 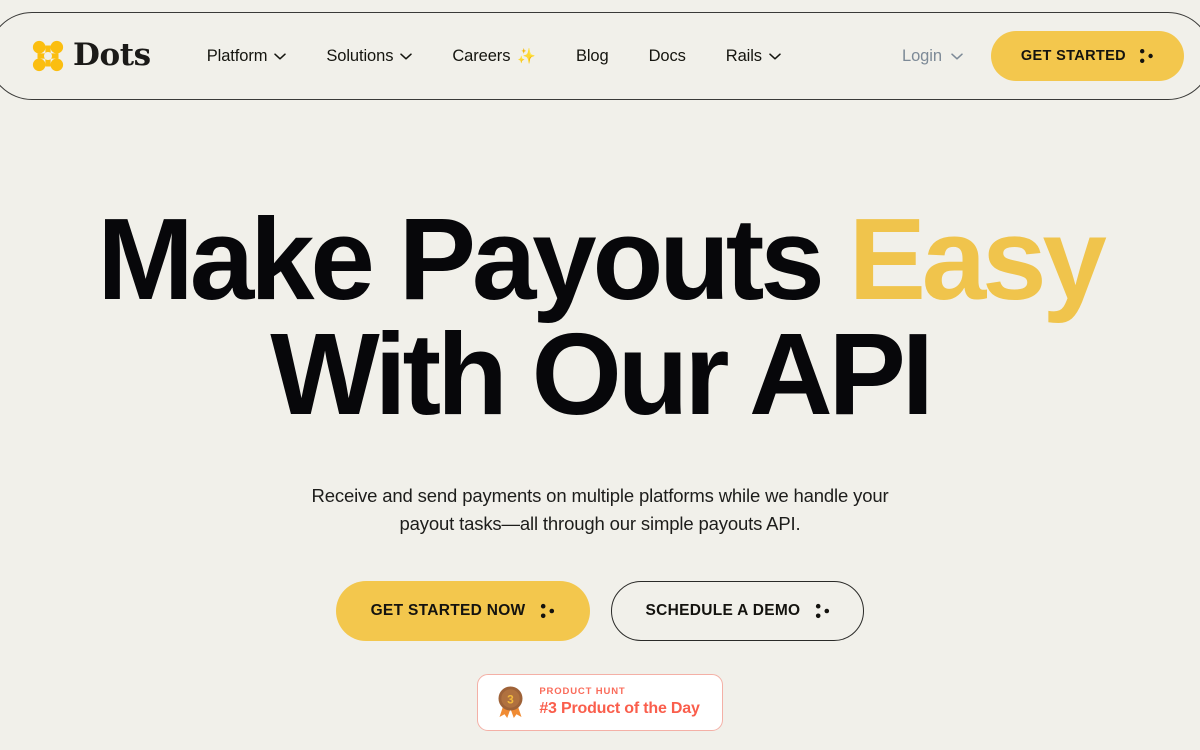 I want to click on headline-line1-accent: Easy, so click(x=977, y=259).